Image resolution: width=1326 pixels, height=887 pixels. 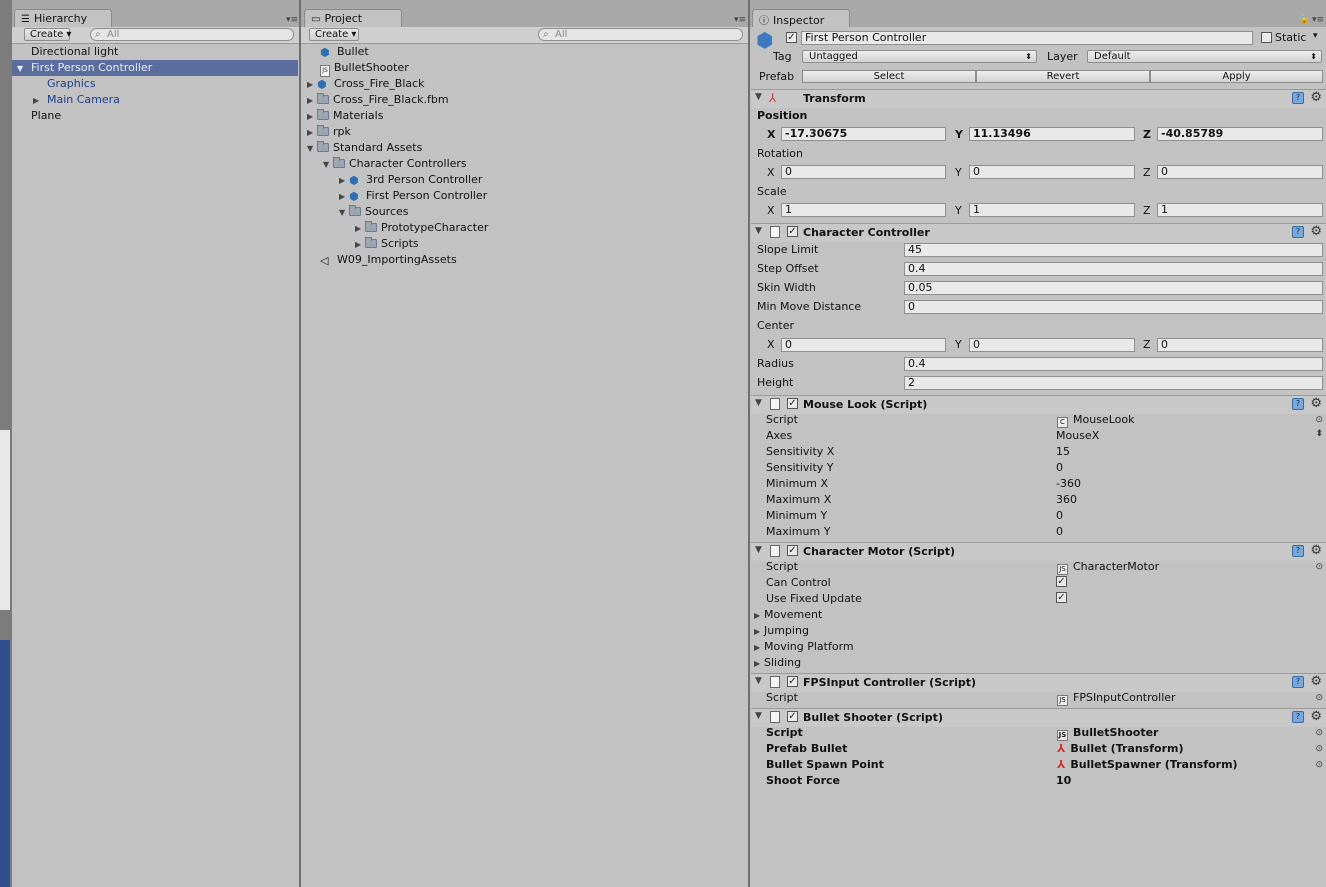 I want to click on mouselook-script-field: C MouseLook, so click(x=1095, y=420).